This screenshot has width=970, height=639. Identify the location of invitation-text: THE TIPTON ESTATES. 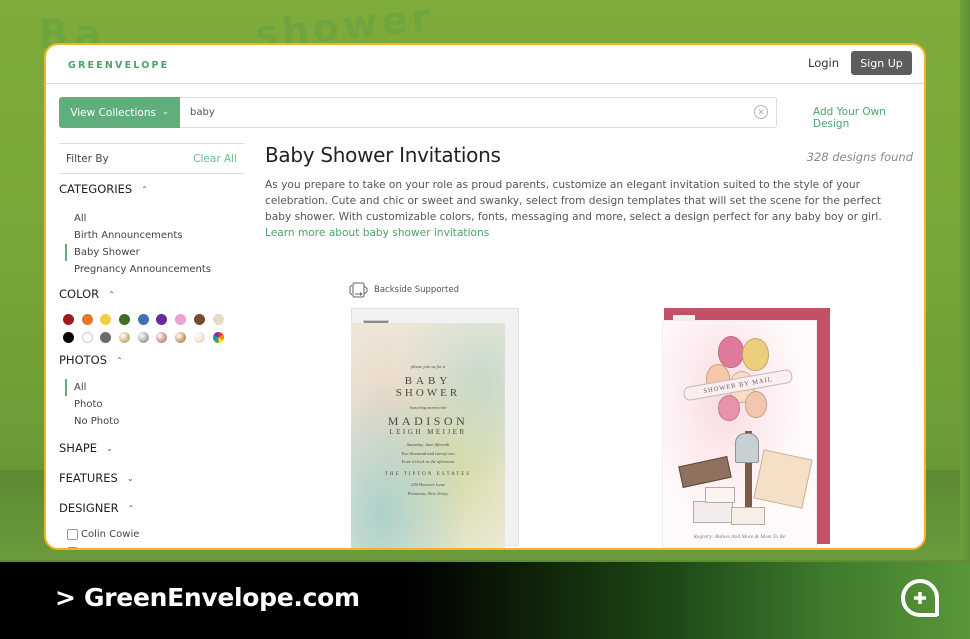
(428, 474).